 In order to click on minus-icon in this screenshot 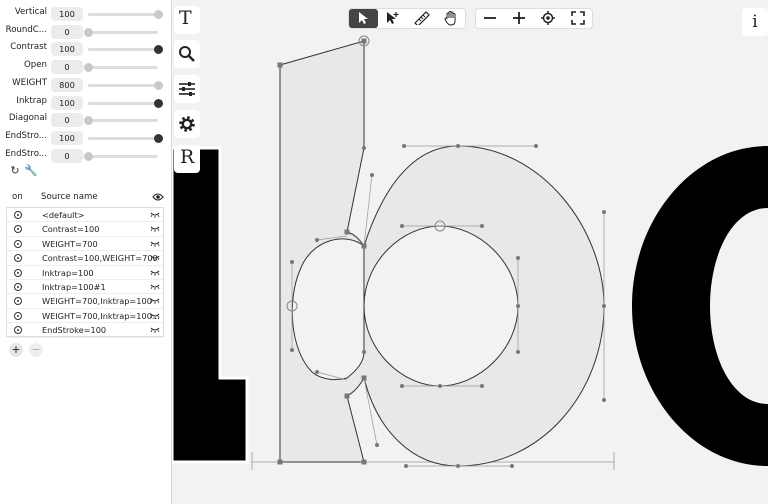, I will do `click(490, 18)`.